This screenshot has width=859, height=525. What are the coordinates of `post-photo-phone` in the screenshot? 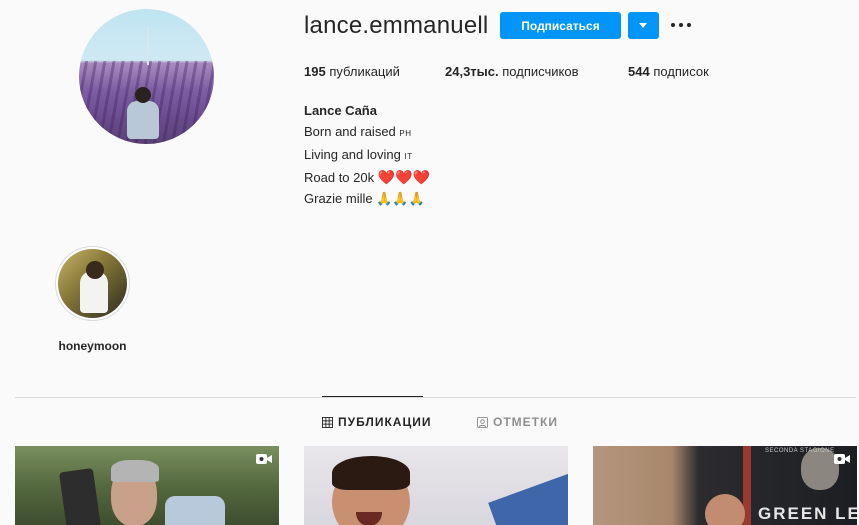 It's located at (80, 496).